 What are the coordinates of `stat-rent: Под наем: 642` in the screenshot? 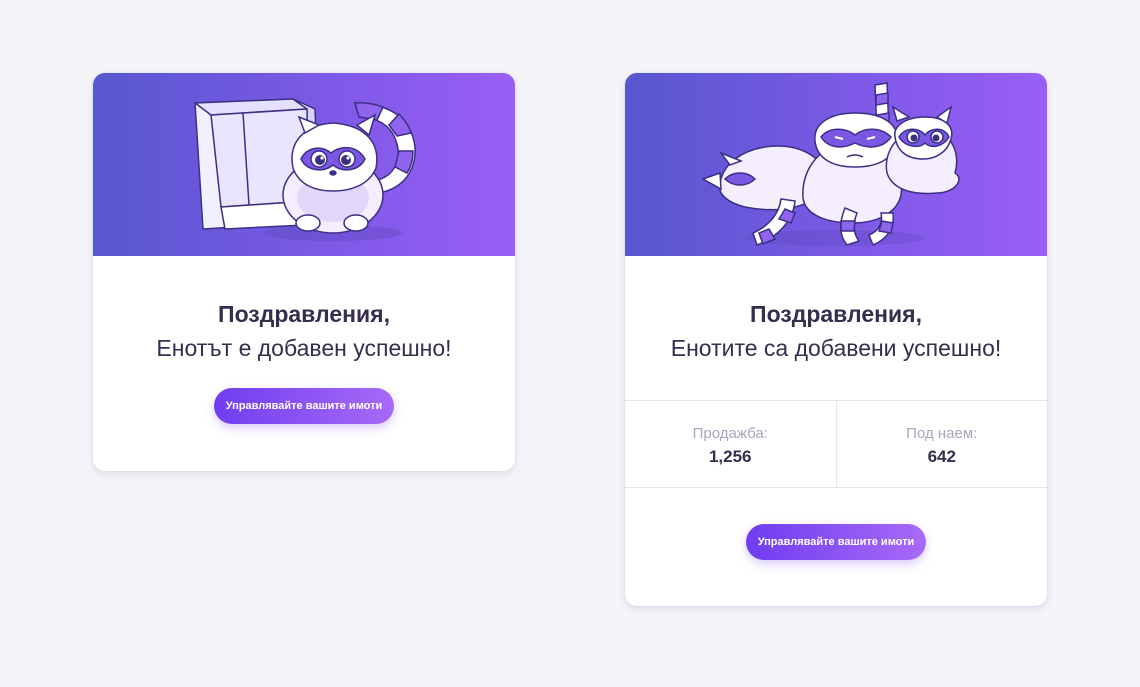 It's located at (941, 444).